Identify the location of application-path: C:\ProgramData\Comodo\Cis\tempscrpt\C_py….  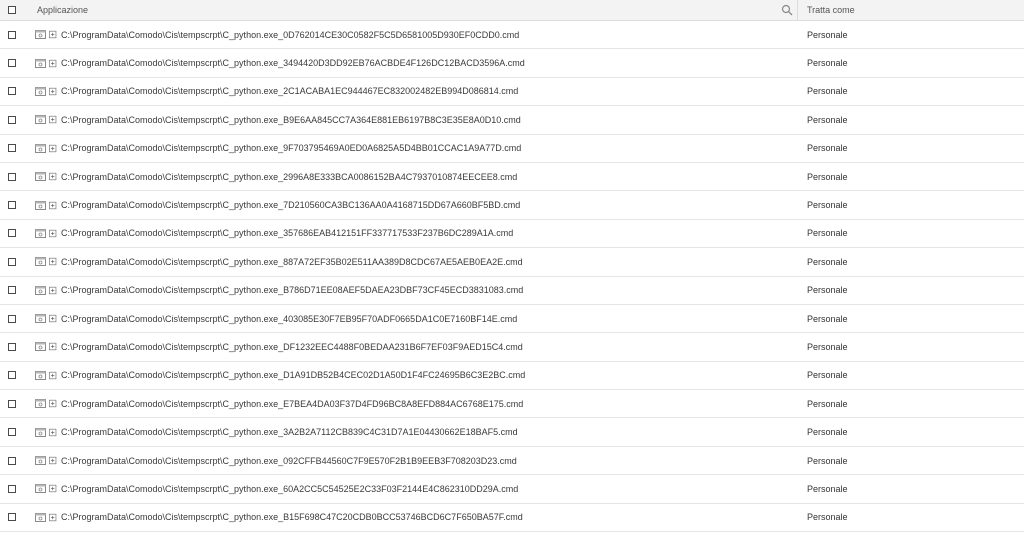
(290, 34).